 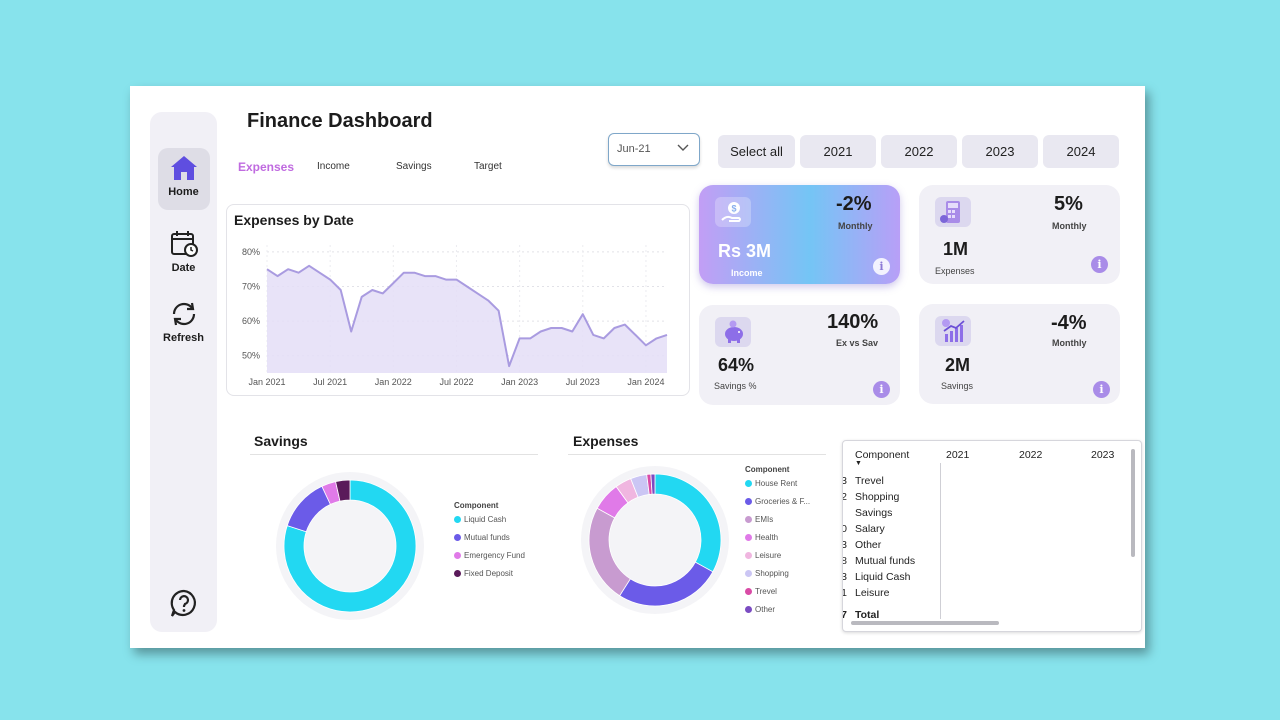 What do you see at coordinates (330, 382) in the screenshot?
I see `x-tick-label: Jul 2021` at bounding box center [330, 382].